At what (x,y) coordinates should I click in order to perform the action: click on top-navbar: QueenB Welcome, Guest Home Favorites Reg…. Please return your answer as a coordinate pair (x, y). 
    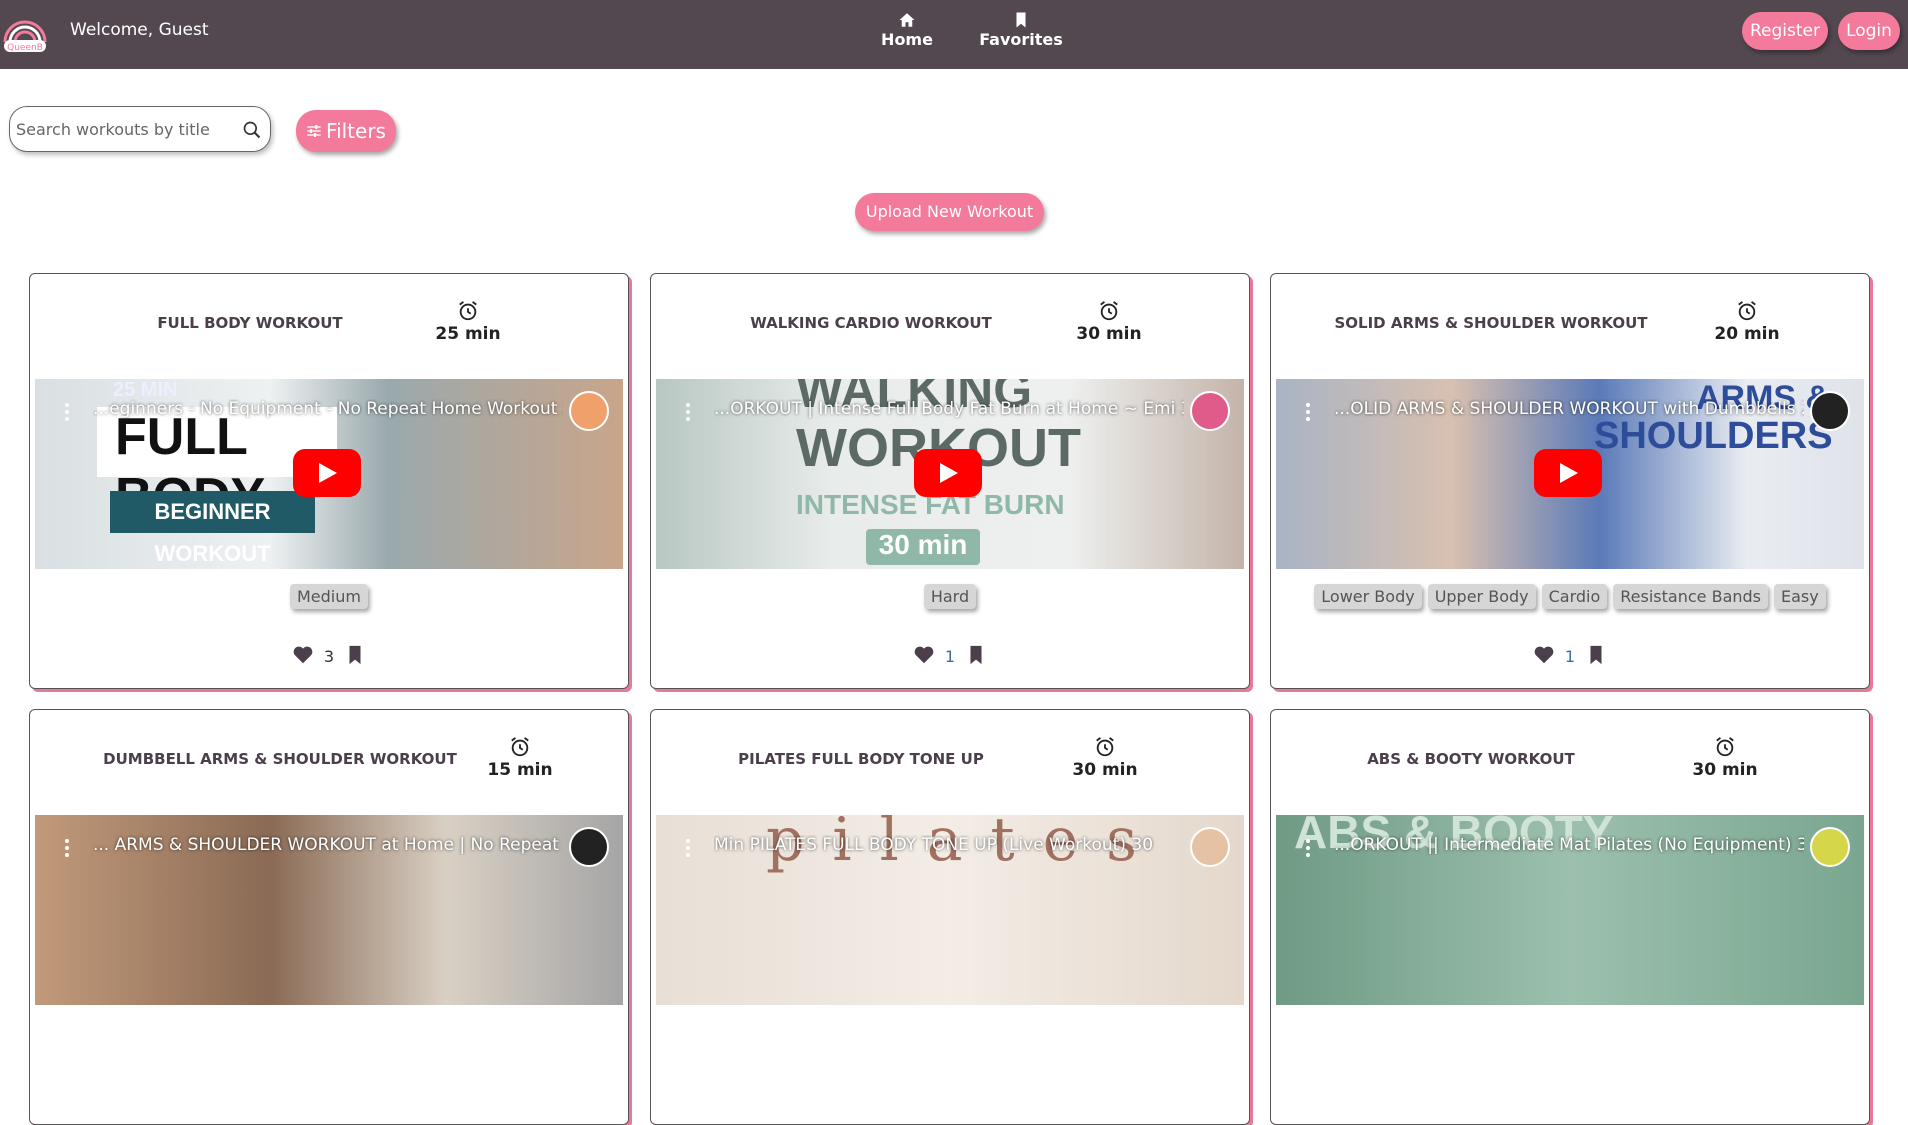
    Looking at the image, I should click on (954, 34).